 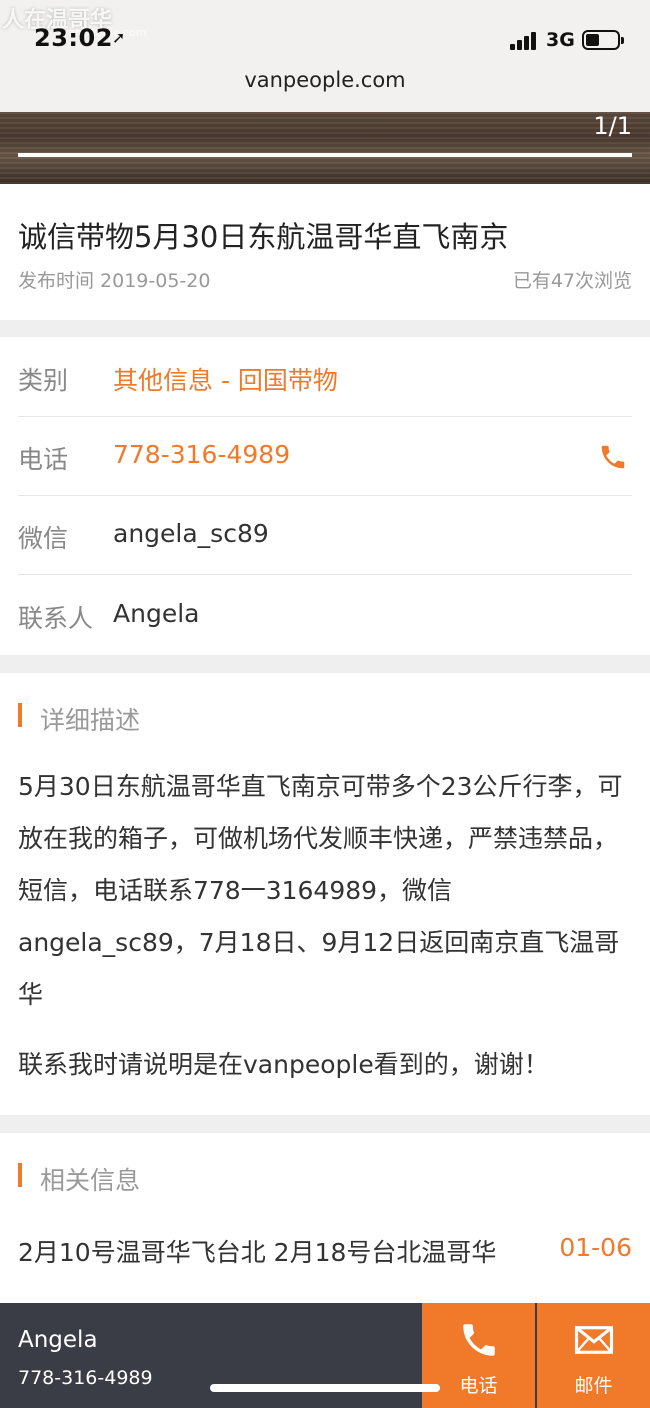 What do you see at coordinates (325, 535) in the screenshot?
I see `wechat-row: 微信 angela_sc89` at bounding box center [325, 535].